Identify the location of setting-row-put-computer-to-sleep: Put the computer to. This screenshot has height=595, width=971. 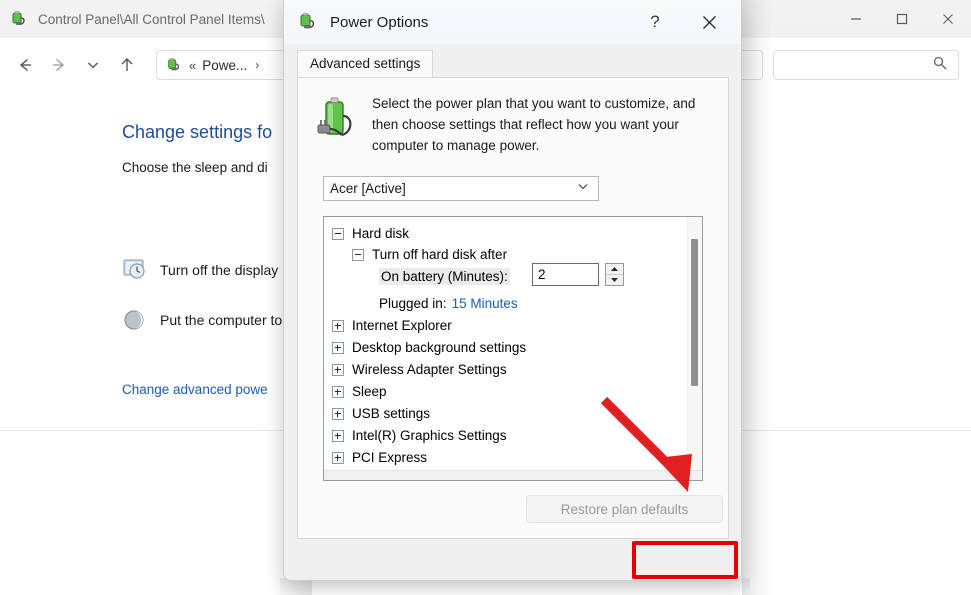
(202, 320).